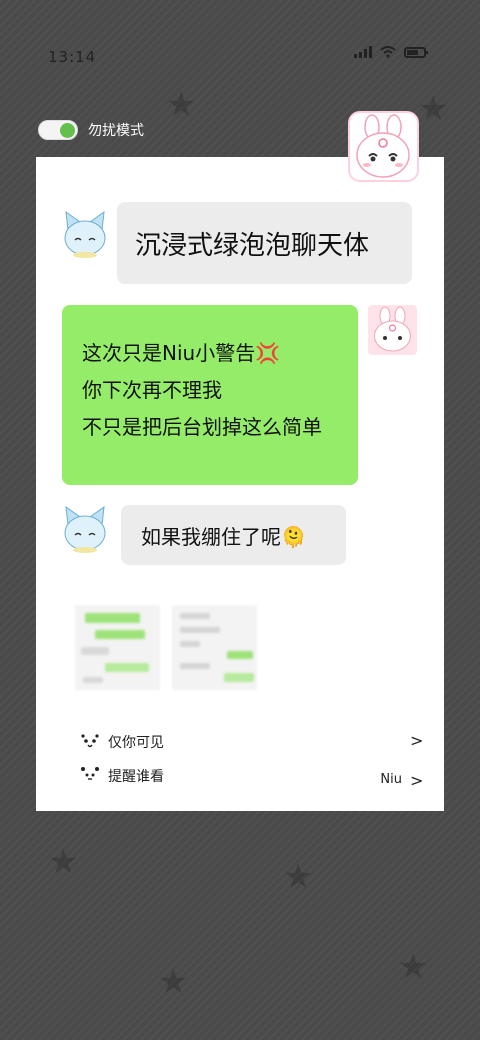 The image size is (480, 1040). What do you see at coordinates (67, 130) in the screenshot?
I see `toggle-knob` at bounding box center [67, 130].